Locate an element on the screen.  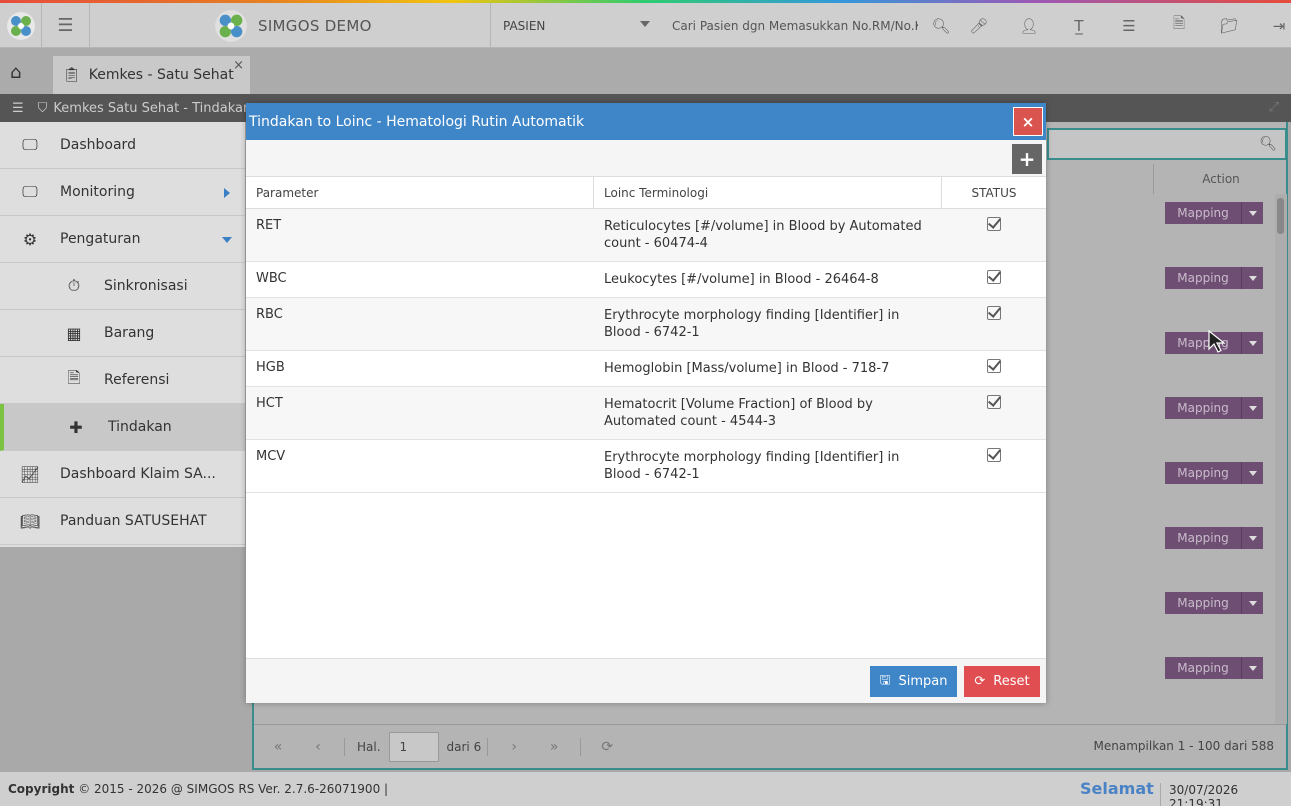
parameter-cell: MCV is located at coordinates (271, 456).